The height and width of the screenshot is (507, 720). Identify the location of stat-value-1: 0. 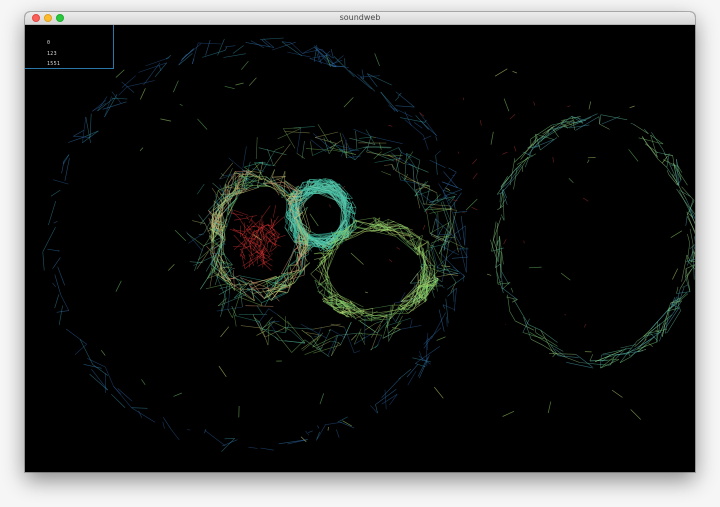
(49, 43).